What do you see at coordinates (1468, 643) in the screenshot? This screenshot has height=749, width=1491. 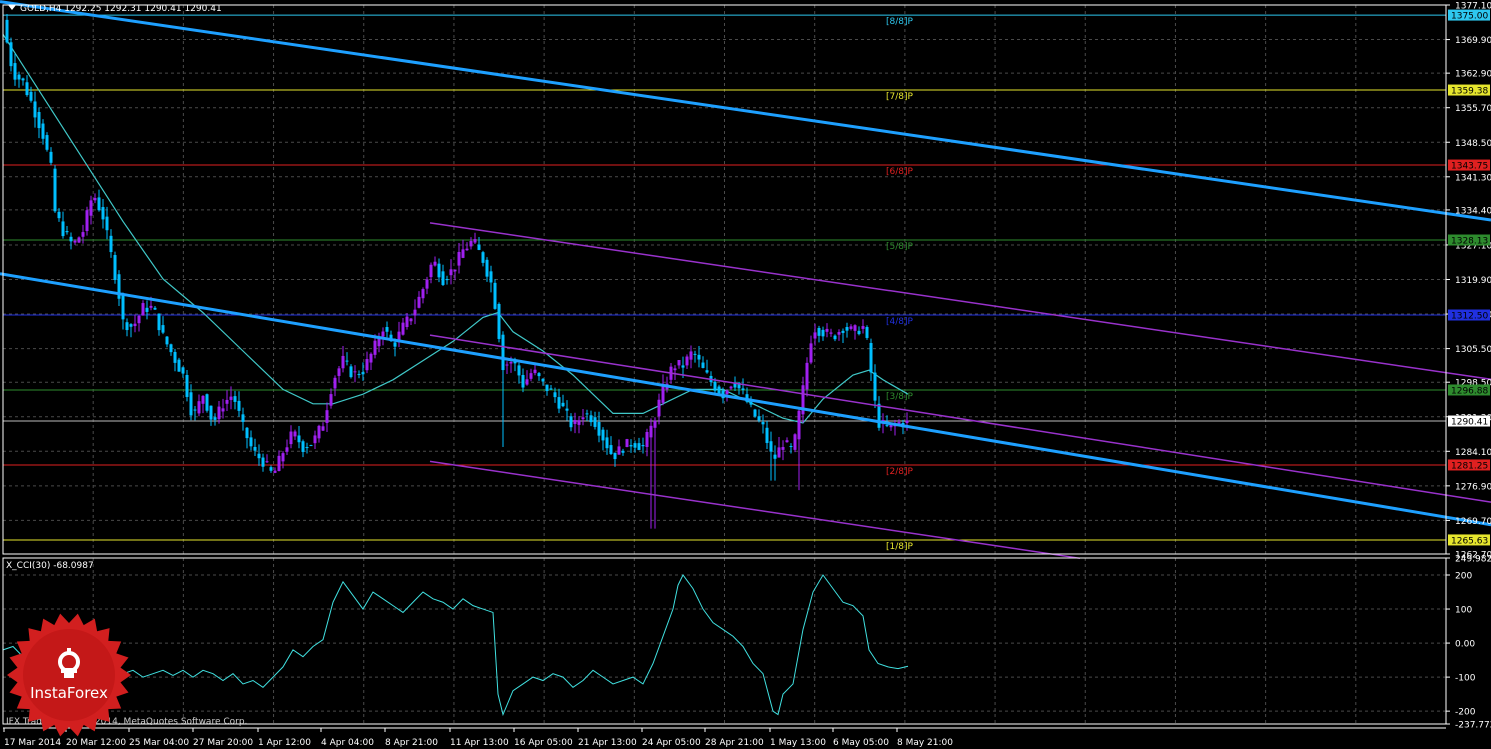 I see `indicator-axis: 249.9824 200 100 0.00 -100 -200 -237.7724` at bounding box center [1468, 643].